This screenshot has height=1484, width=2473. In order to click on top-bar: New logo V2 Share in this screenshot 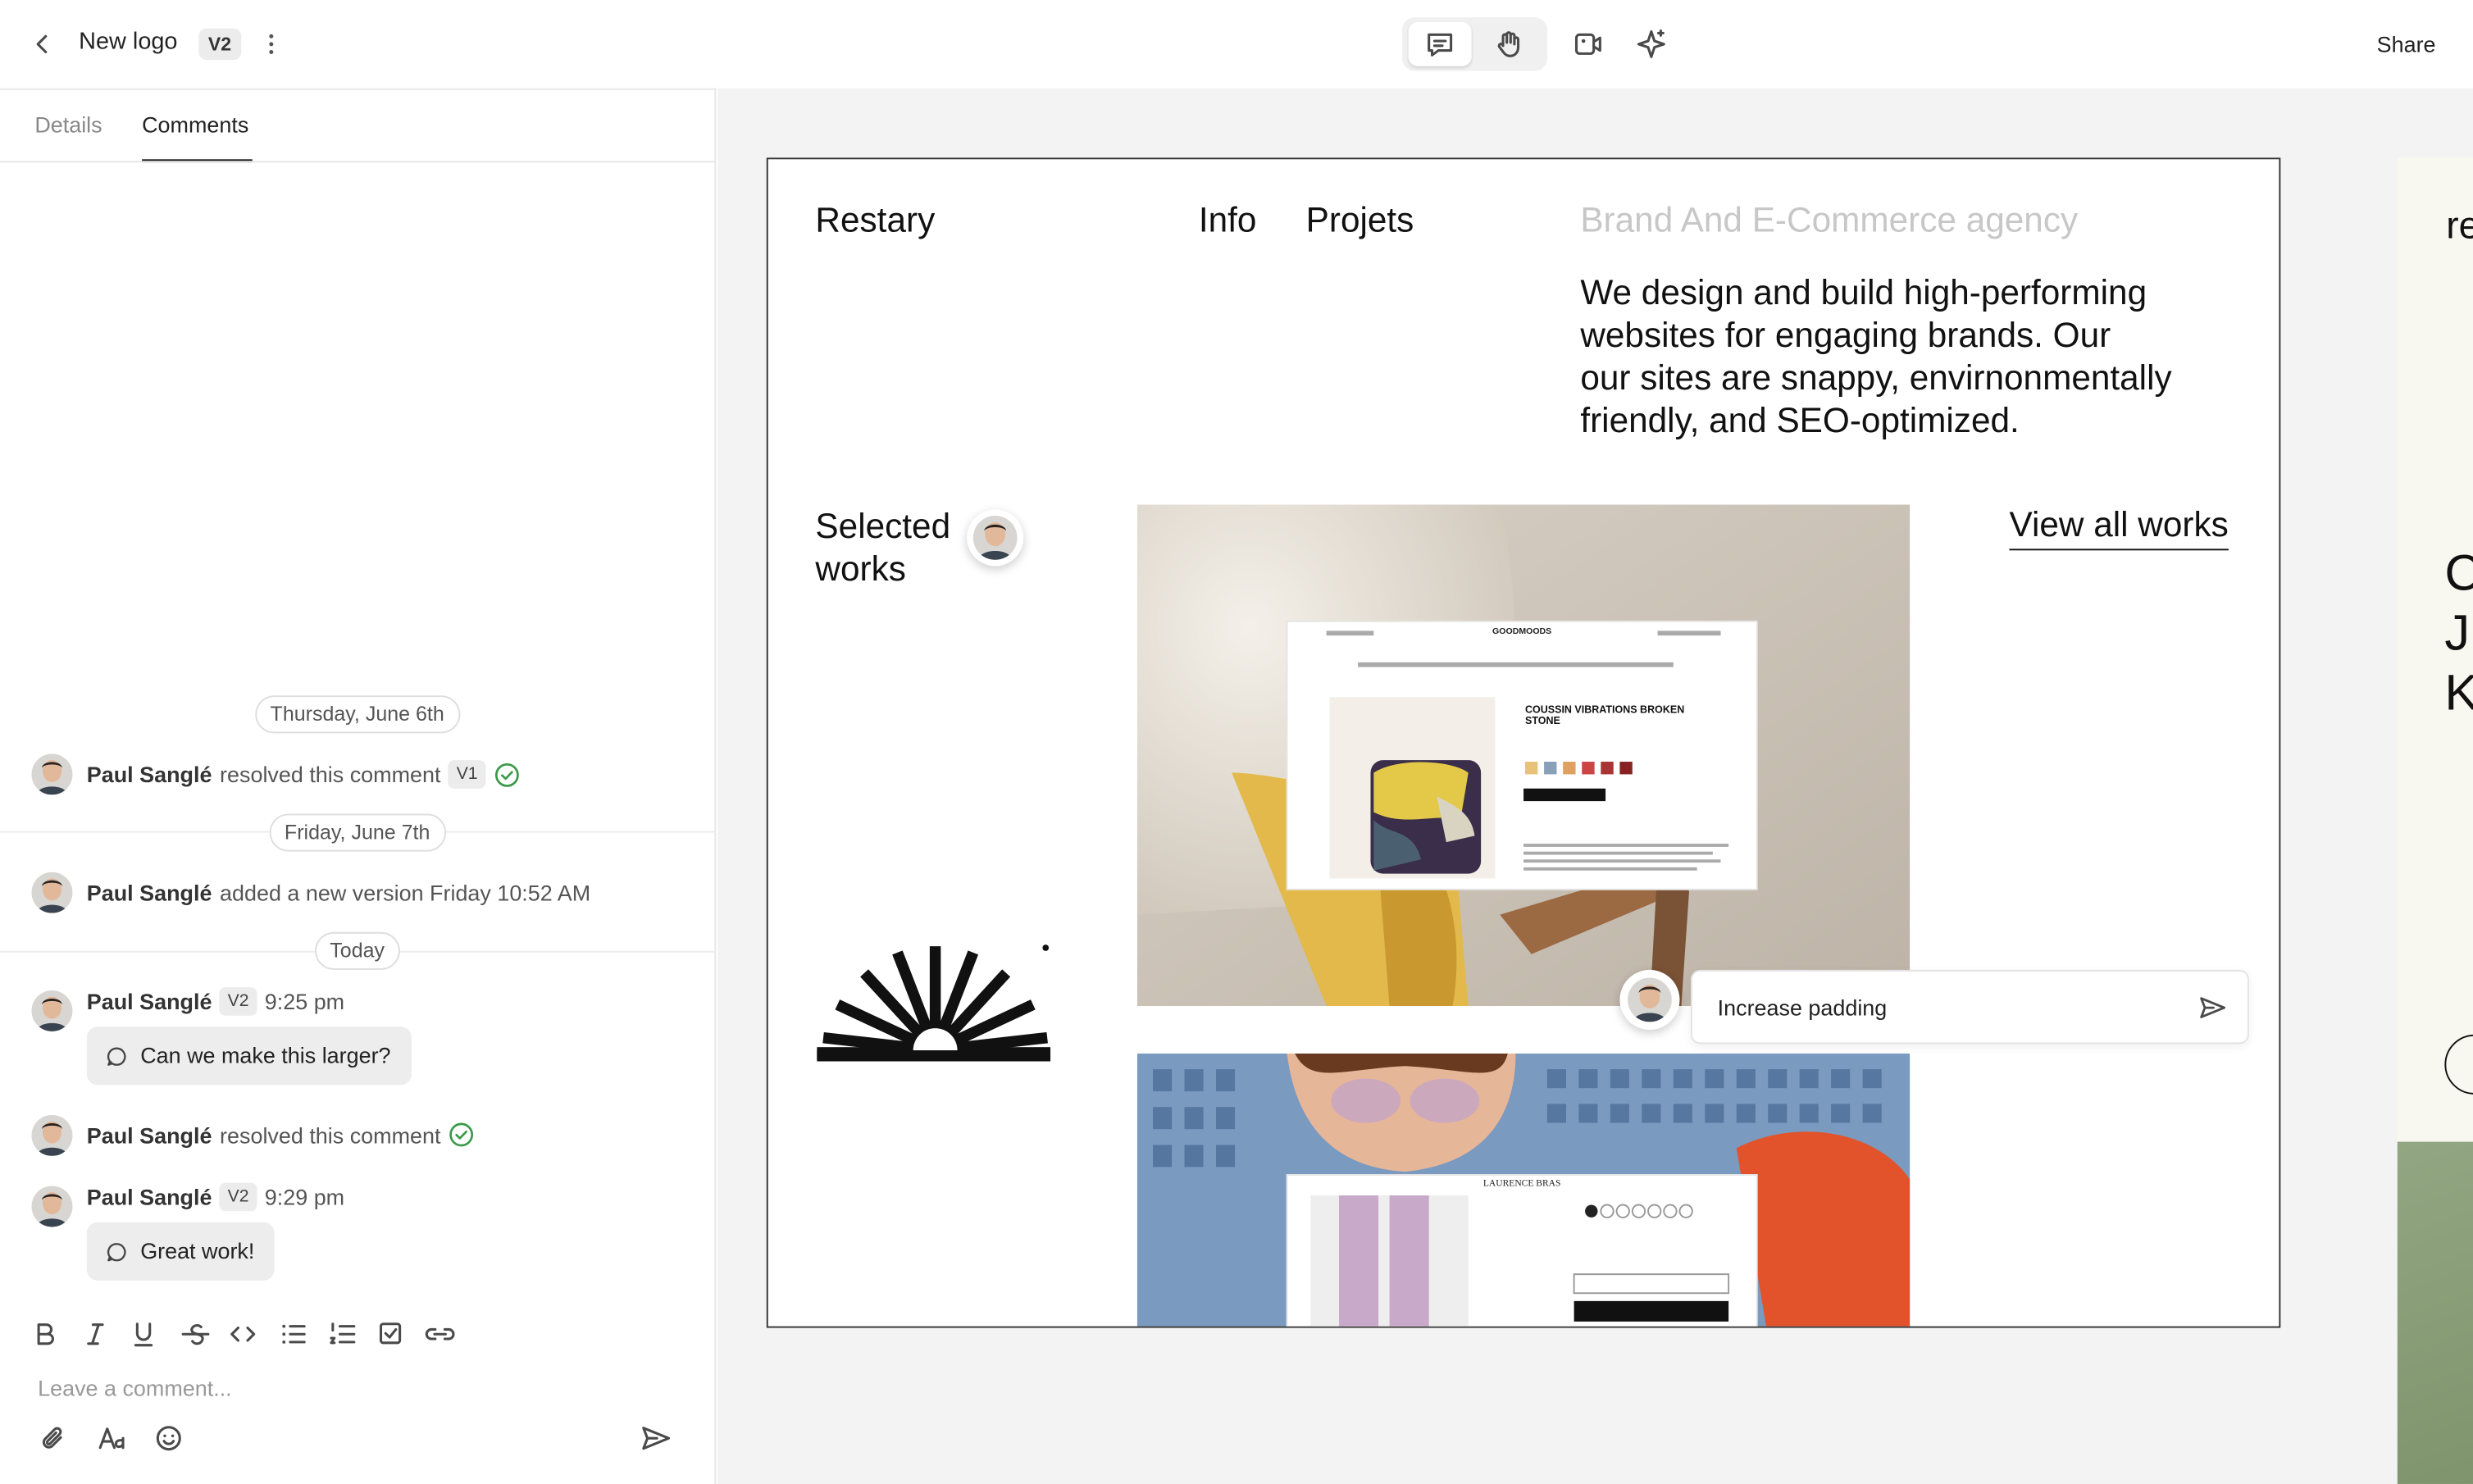, I will do `click(1236, 44)`.